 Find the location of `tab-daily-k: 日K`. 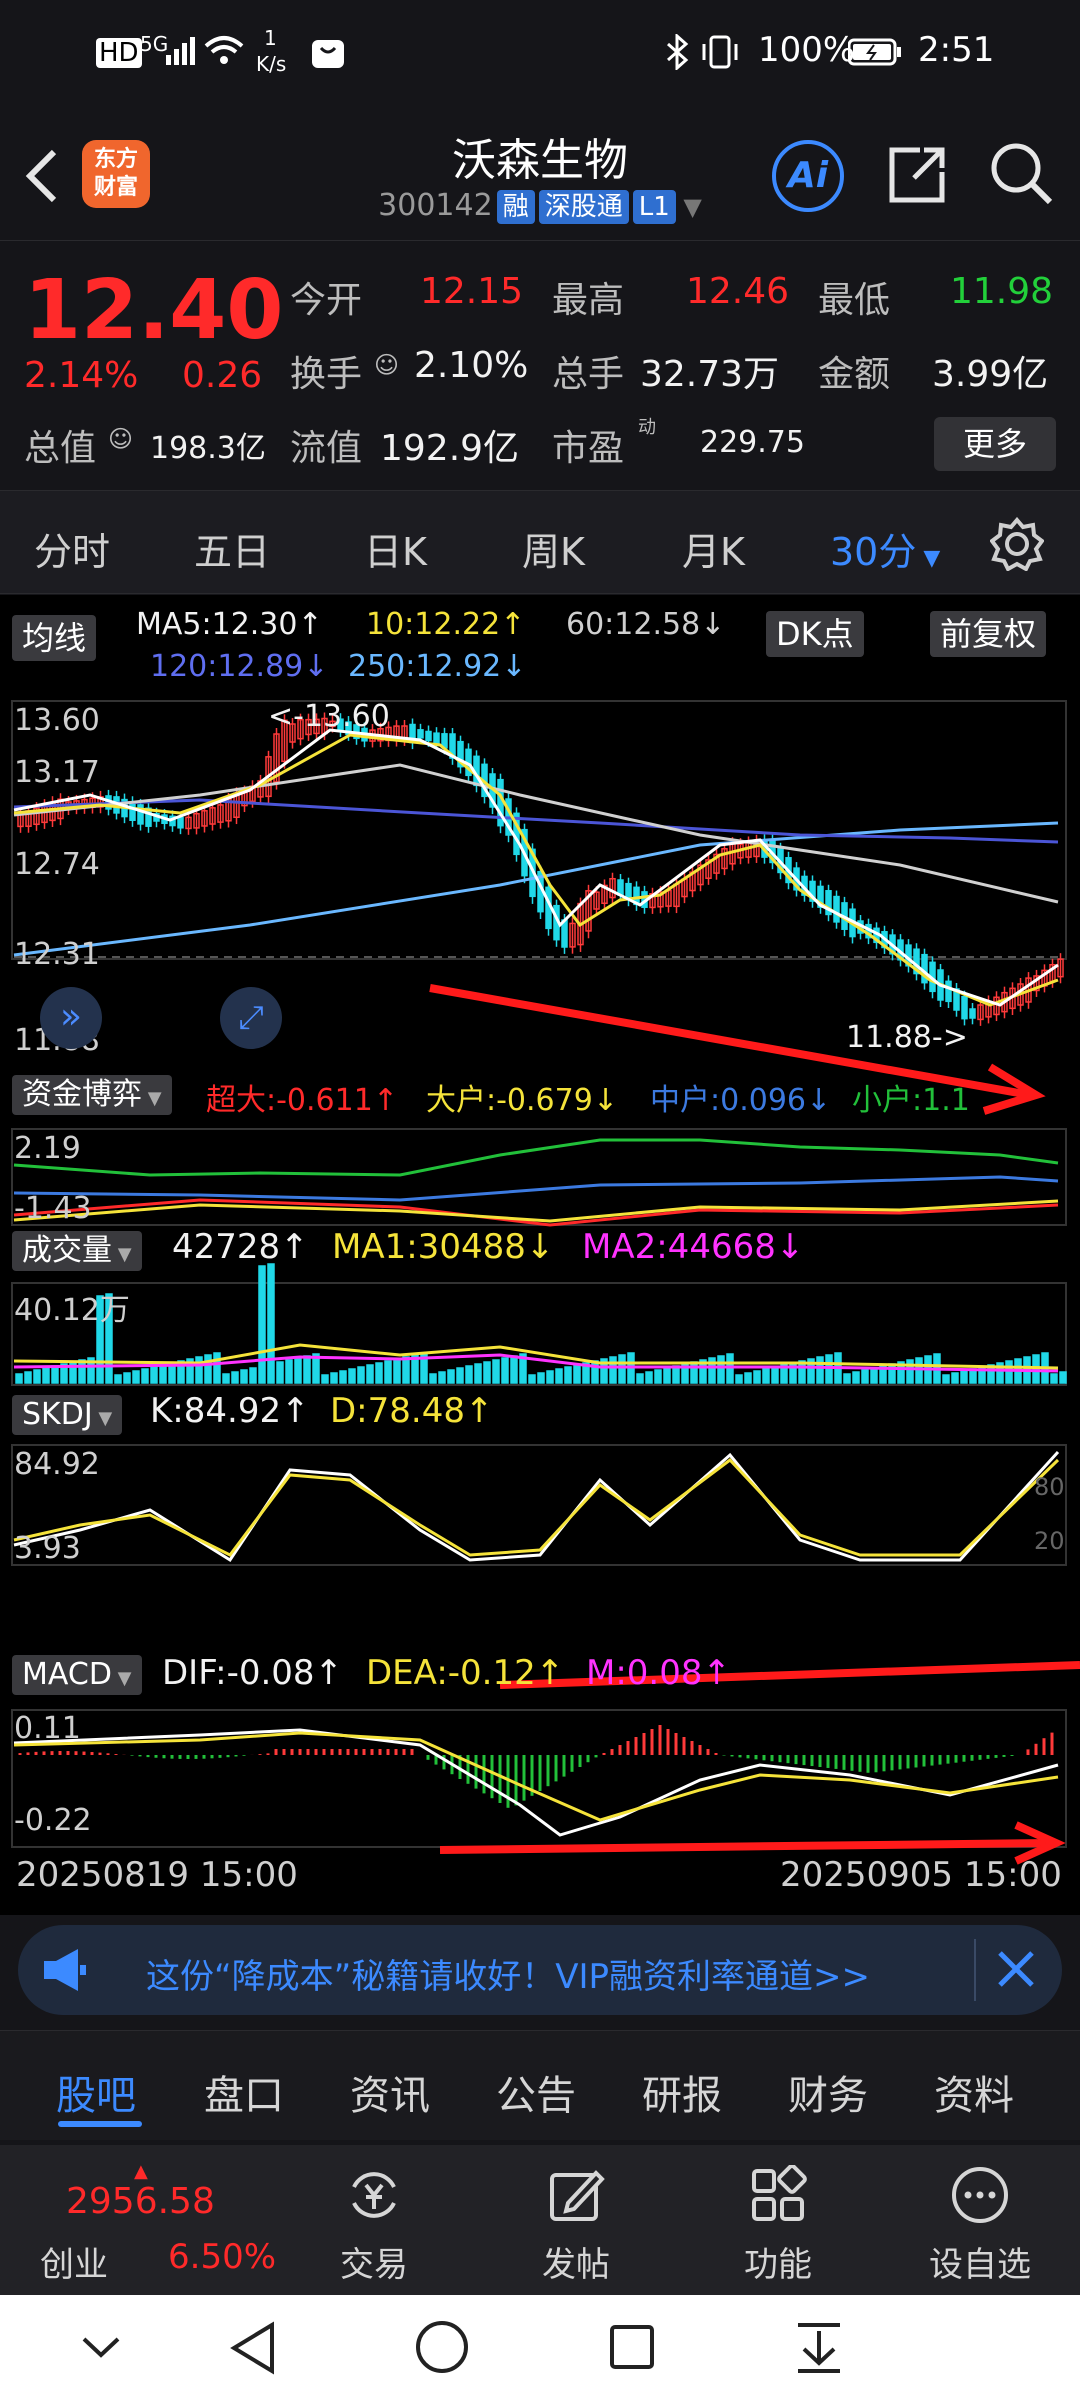

tab-daily-k: 日K is located at coordinates (395, 548).